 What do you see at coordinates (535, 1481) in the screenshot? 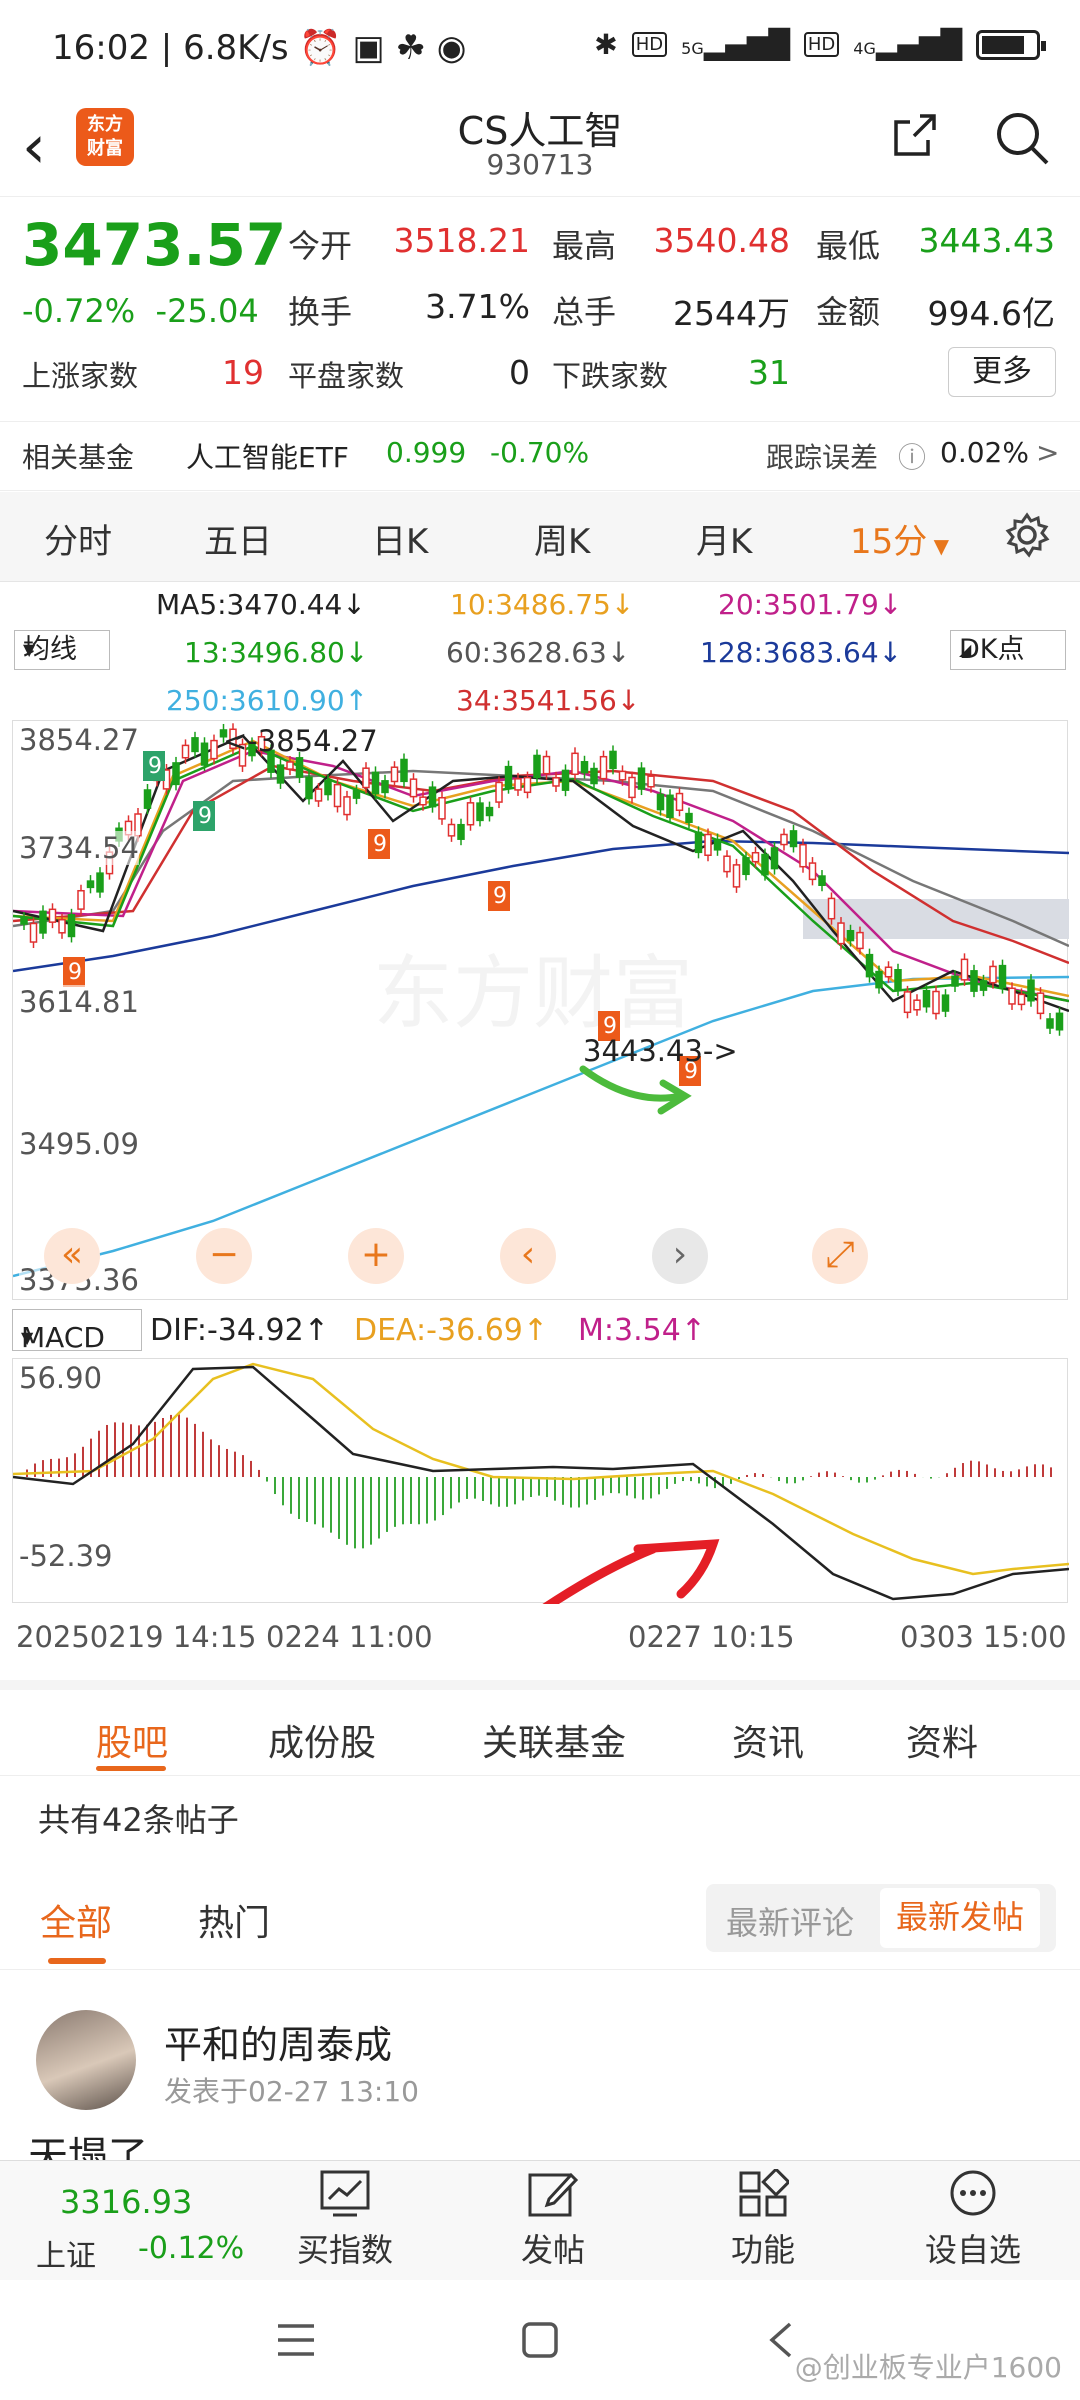
I see `macd-histogram` at bounding box center [535, 1481].